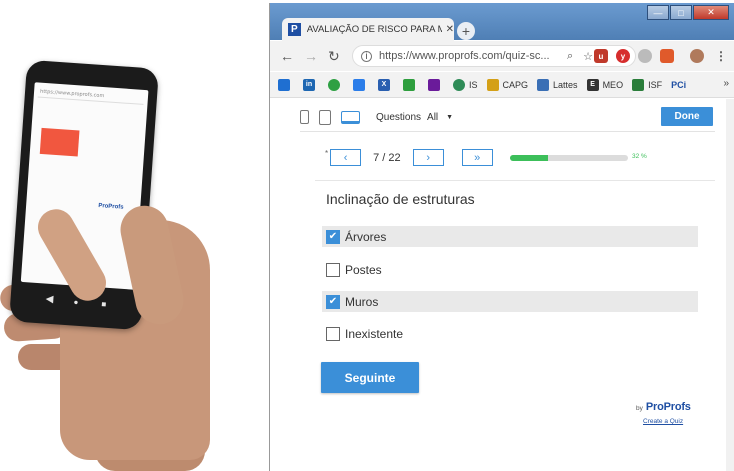 Image resolution: width=734 pixels, height=471 pixels. What do you see at coordinates (304, 117) in the screenshot?
I see `phone-preview-icon` at bounding box center [304, 117].